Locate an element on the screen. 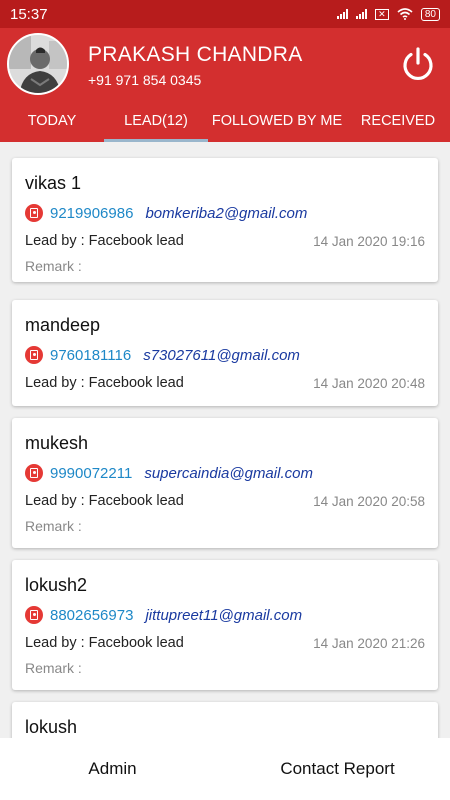  contact-row: 9219906986 bomkeriba2@gmail.com is located at coordinates (166, 213).